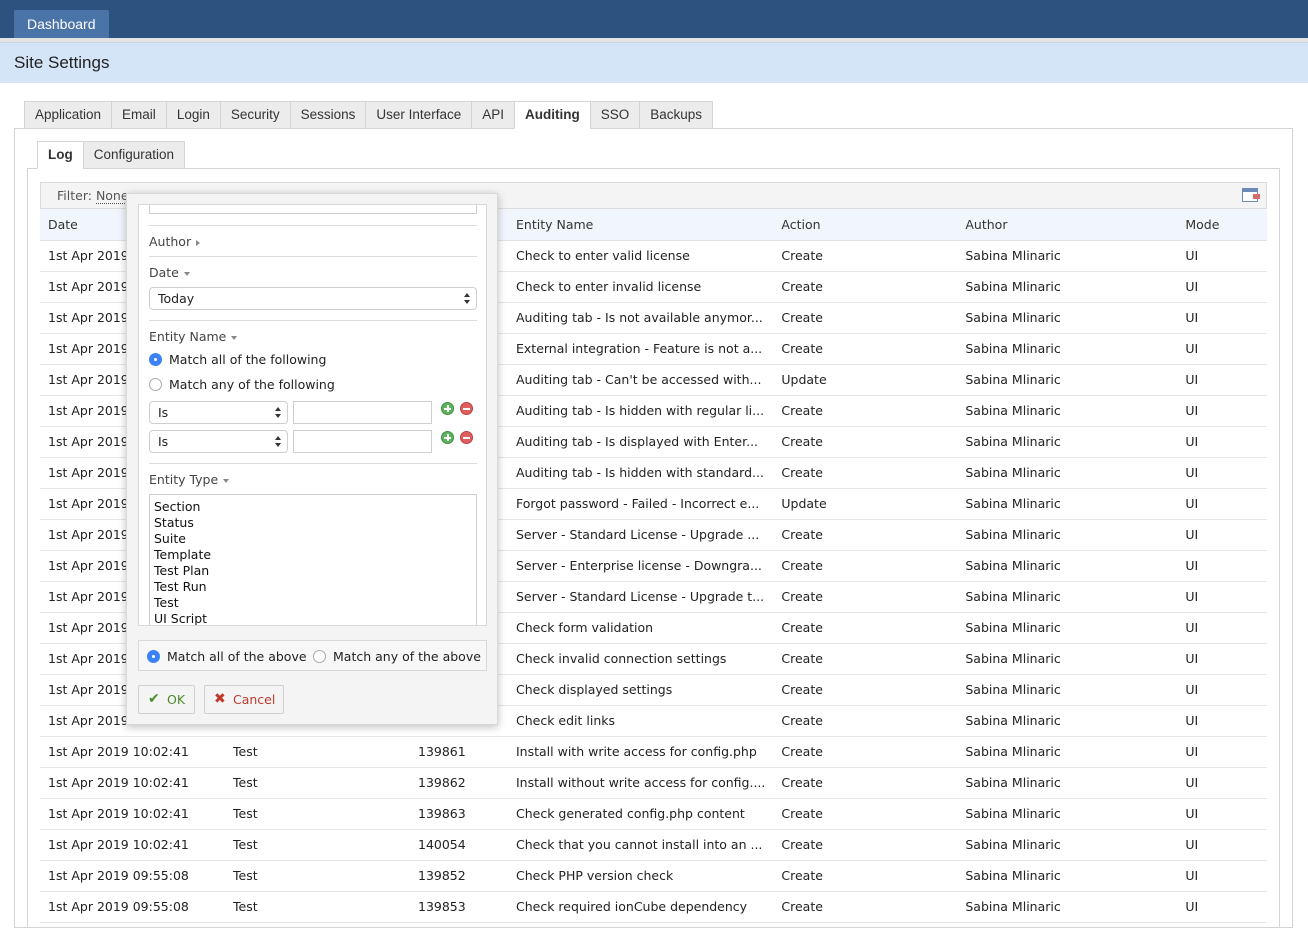 The width and height of the screenshot is (1308, 928). What do you see at coordinates (654, 19) in the screenshot?
I see `top-nav-bar: Dashboard` at bounding box center [654, 19].